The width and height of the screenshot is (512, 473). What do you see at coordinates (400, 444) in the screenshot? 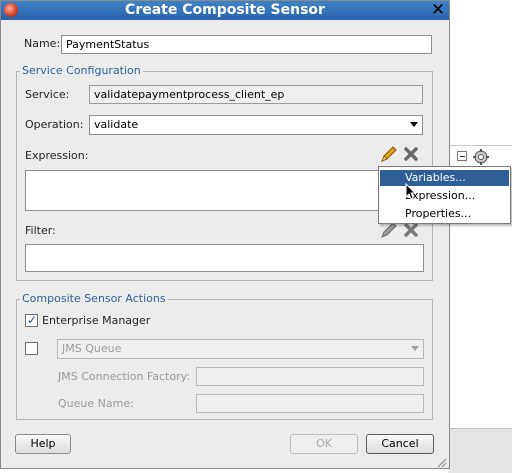
I see `cancel-button: Cancel` at bounding box center [400, 444].